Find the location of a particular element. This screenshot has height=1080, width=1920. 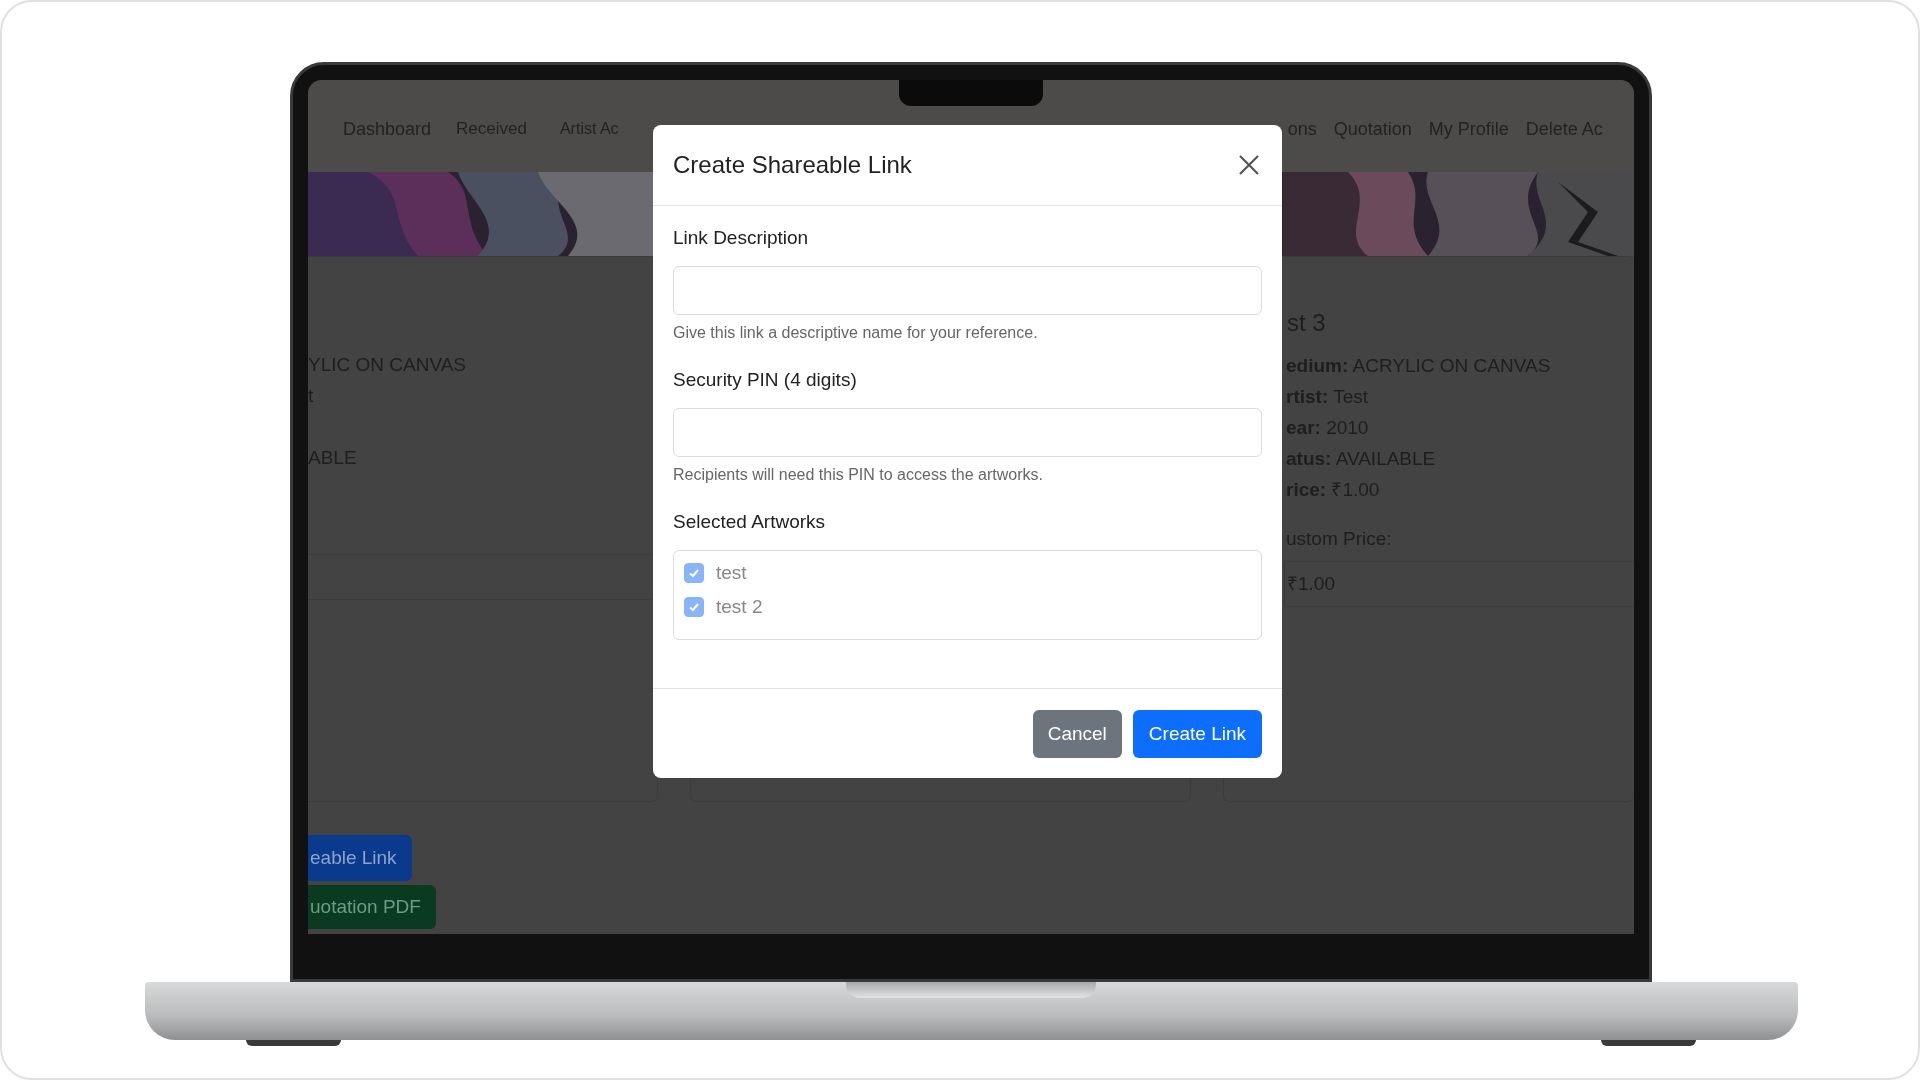

help-text: Give this link a descriptive name for your reference. is located at coordinates (856, 333).